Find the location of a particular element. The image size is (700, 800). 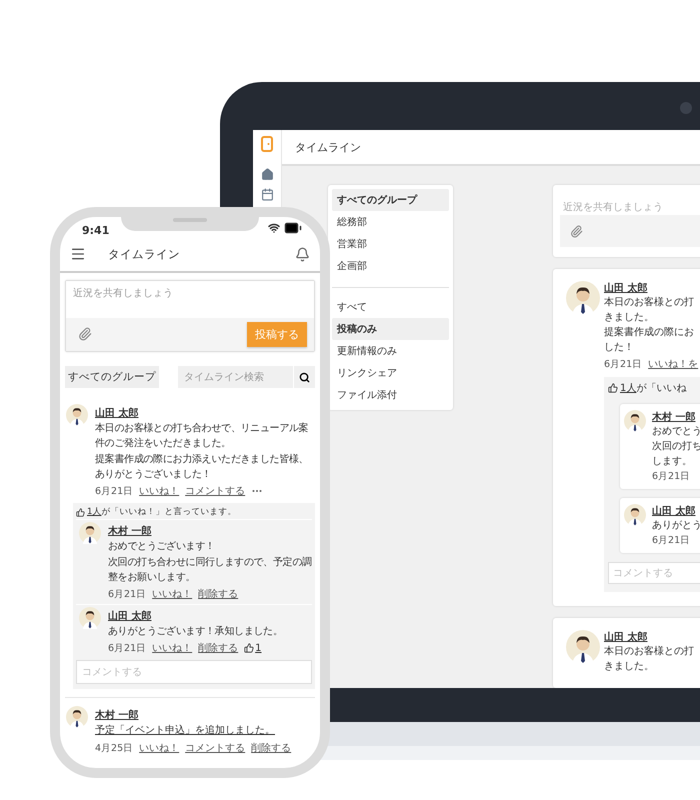

group-item: 営業部 is located at coordinates (390, 244).